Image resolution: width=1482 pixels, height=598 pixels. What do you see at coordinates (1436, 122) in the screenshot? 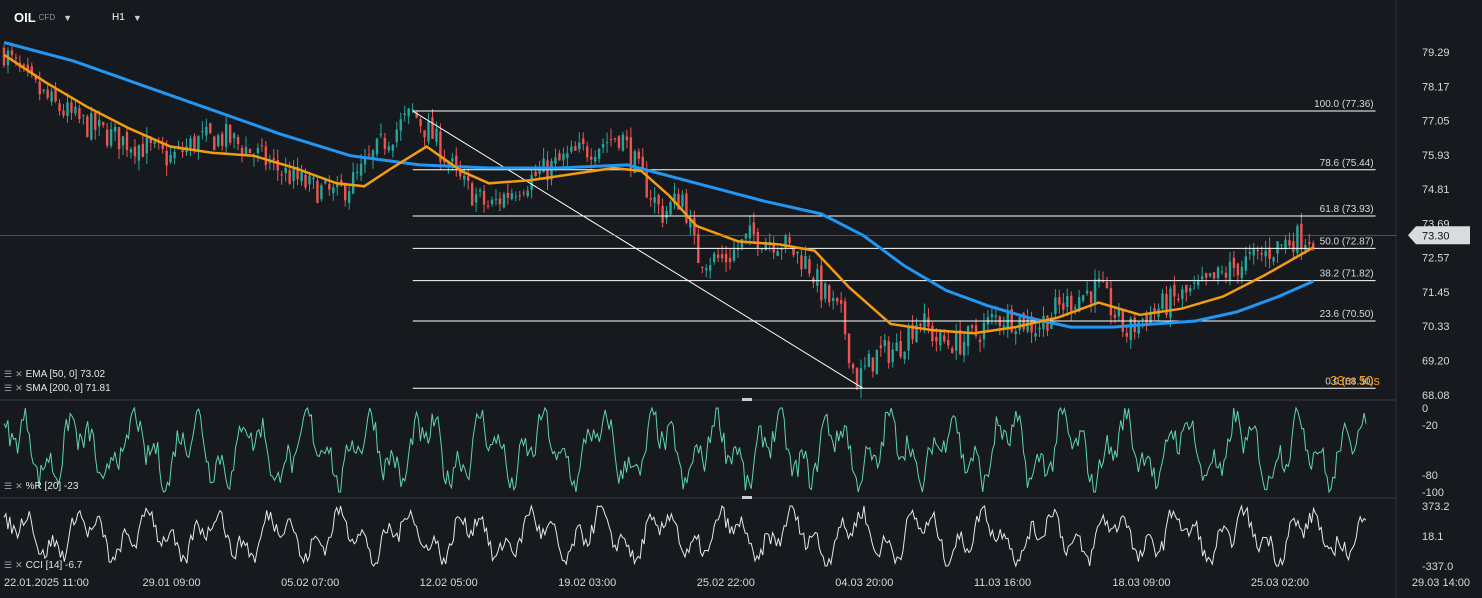
I see `price-tick-label: 77.05` at bounding box center [1436, 122].